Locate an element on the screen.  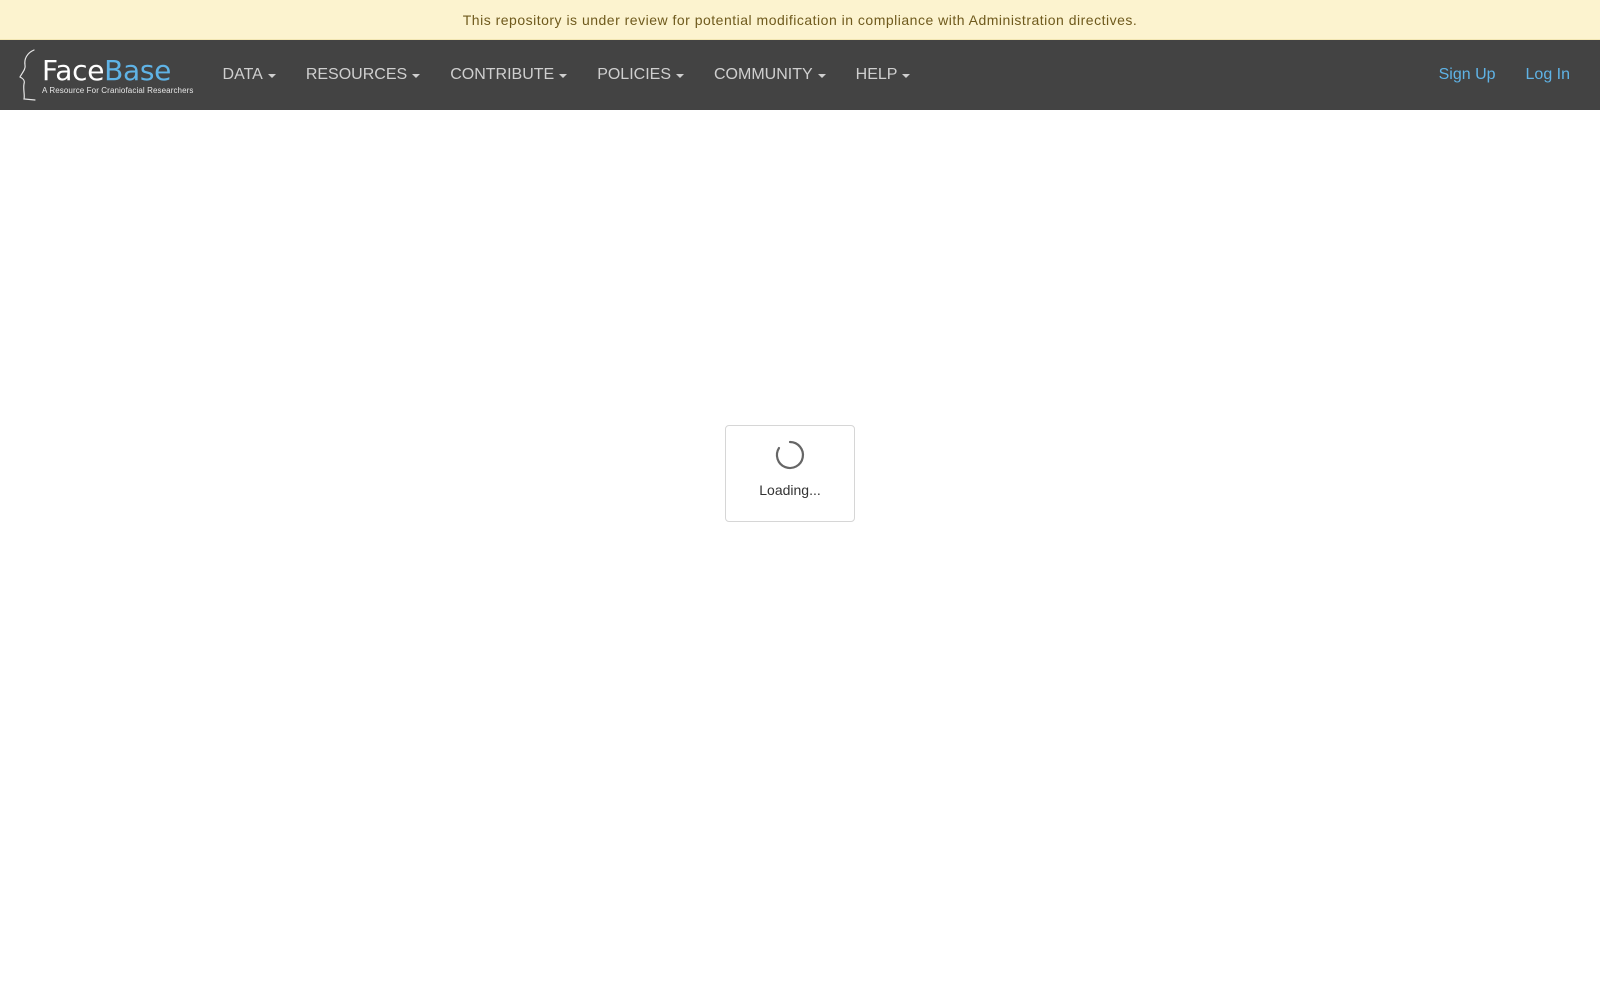
face-profile-icon is located at coordinates (27, 75).